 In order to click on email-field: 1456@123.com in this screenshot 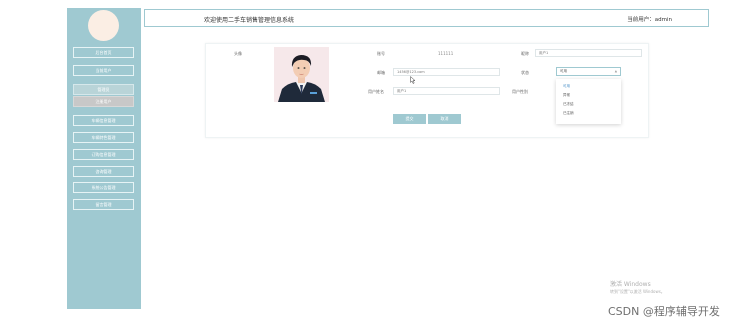, I will do `click(446, 72)`.